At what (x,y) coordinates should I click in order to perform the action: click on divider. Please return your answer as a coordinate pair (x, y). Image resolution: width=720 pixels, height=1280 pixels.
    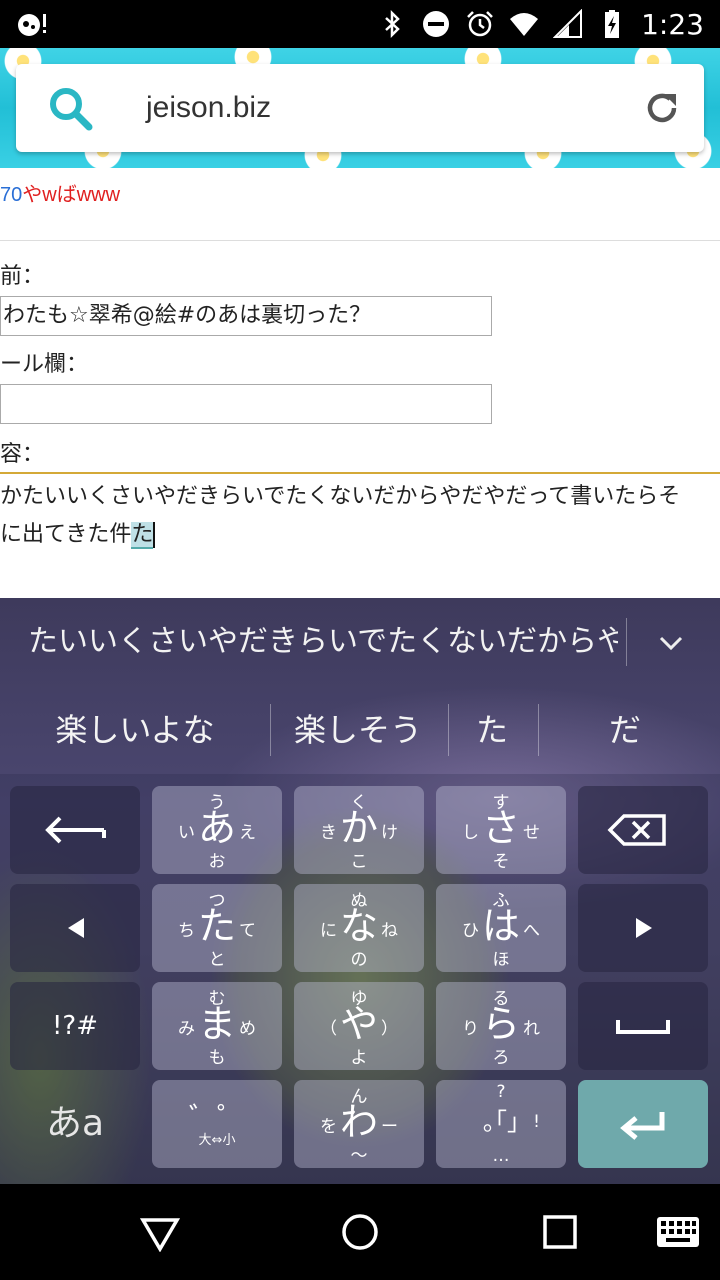
    Looking at the image, I should click on (360, 240).